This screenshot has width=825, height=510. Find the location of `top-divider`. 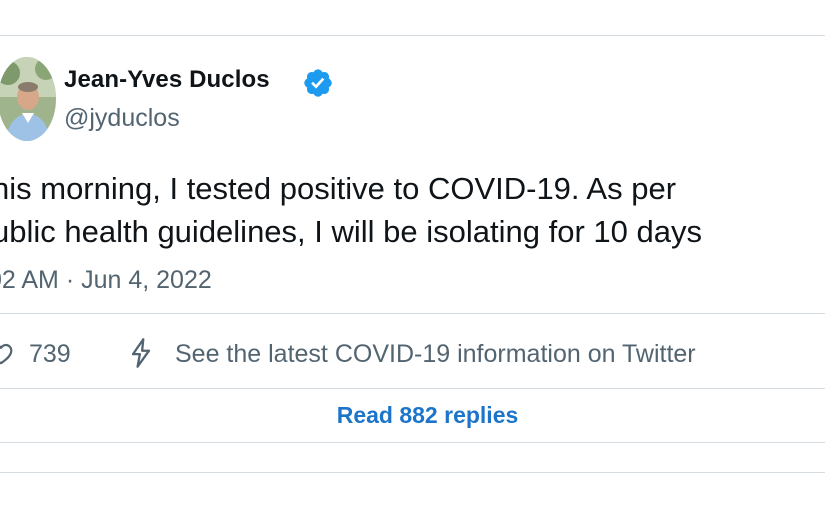

top-divider is located at coordinates (412, 35).